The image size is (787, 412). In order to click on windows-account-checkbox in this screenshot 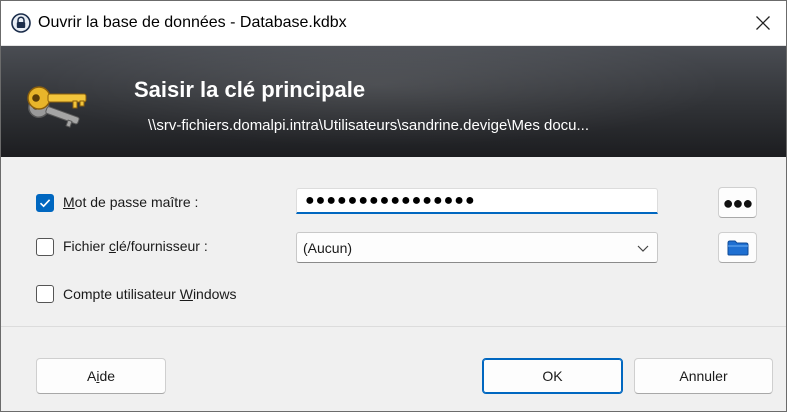, I will do `click(45, 294)`.